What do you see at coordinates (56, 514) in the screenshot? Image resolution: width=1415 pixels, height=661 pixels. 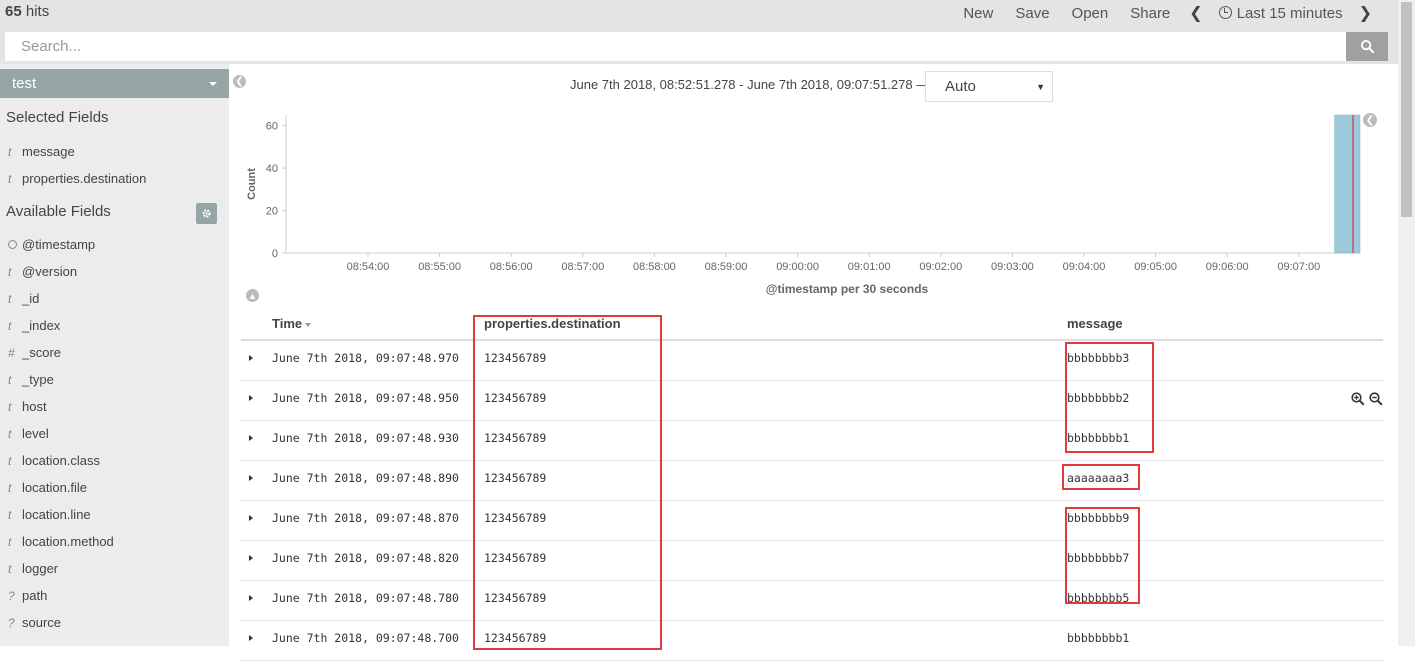 I see `field-name: location.line` at bounding box center [56, 514].